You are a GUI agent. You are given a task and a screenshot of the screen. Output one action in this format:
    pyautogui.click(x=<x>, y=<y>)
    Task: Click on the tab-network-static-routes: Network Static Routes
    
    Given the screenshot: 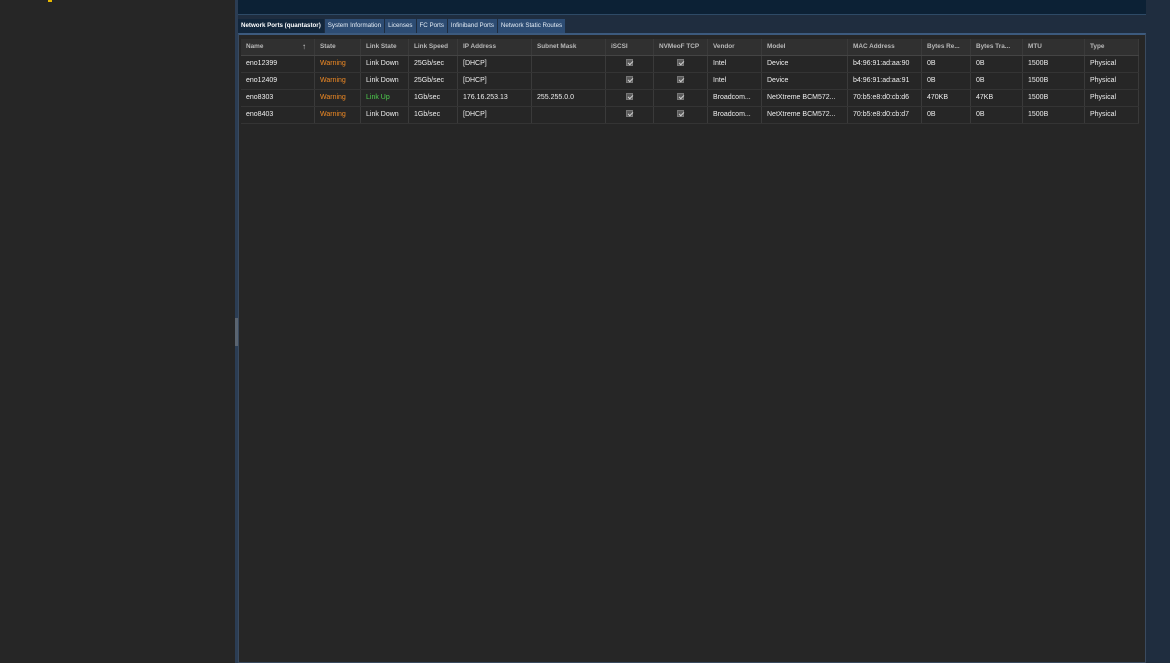 What is the action you would take?
    pyautogui.click(x=531, y=26)
    